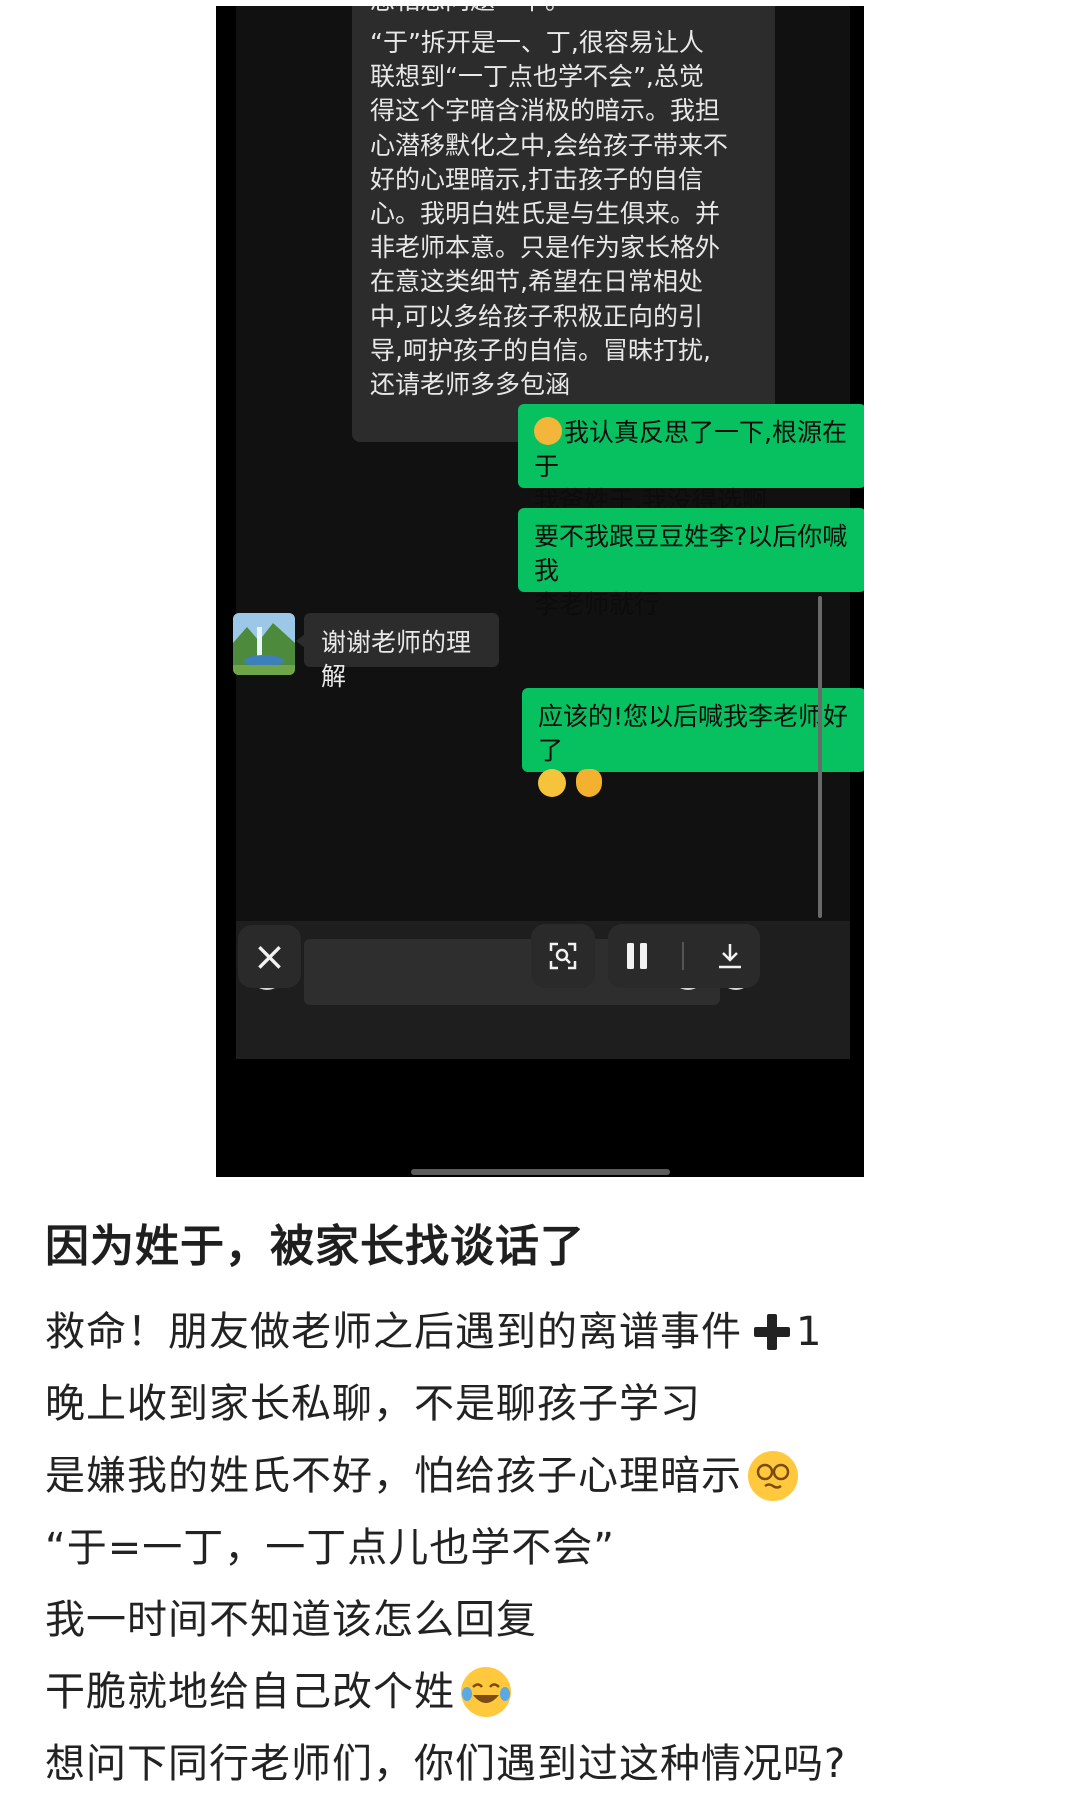 The image size is (1080, 1809). What do you see at coordinates (552, 783) in the screenshot?
I see `smile-emoji-icon` at bounding box center [552, 783].